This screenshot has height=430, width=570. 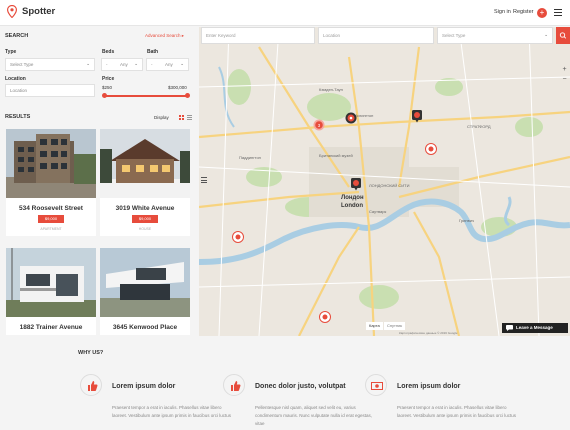 What do you see at coordinates (258, 35) in the screenshot?
I see `map-keyword-input: Enter Keyword` at bounding box center [258, 35].